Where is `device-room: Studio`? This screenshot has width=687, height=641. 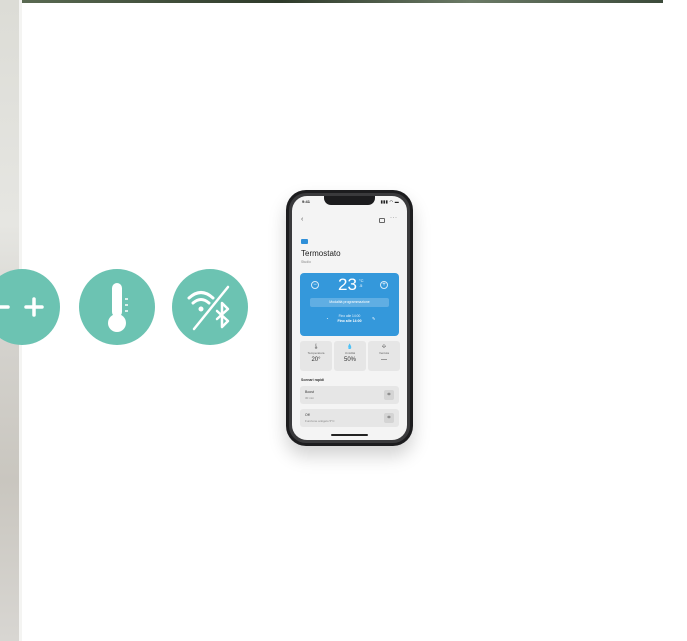 device-room: Studio is located at coordinates (306, 262).